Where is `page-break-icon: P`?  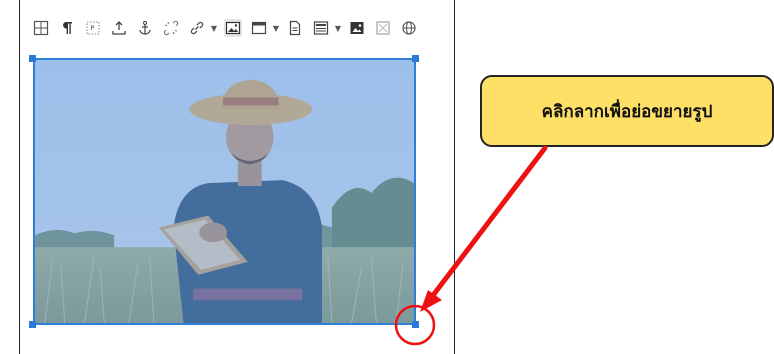
page-break-icon: P is located at coordinates (93, 28).